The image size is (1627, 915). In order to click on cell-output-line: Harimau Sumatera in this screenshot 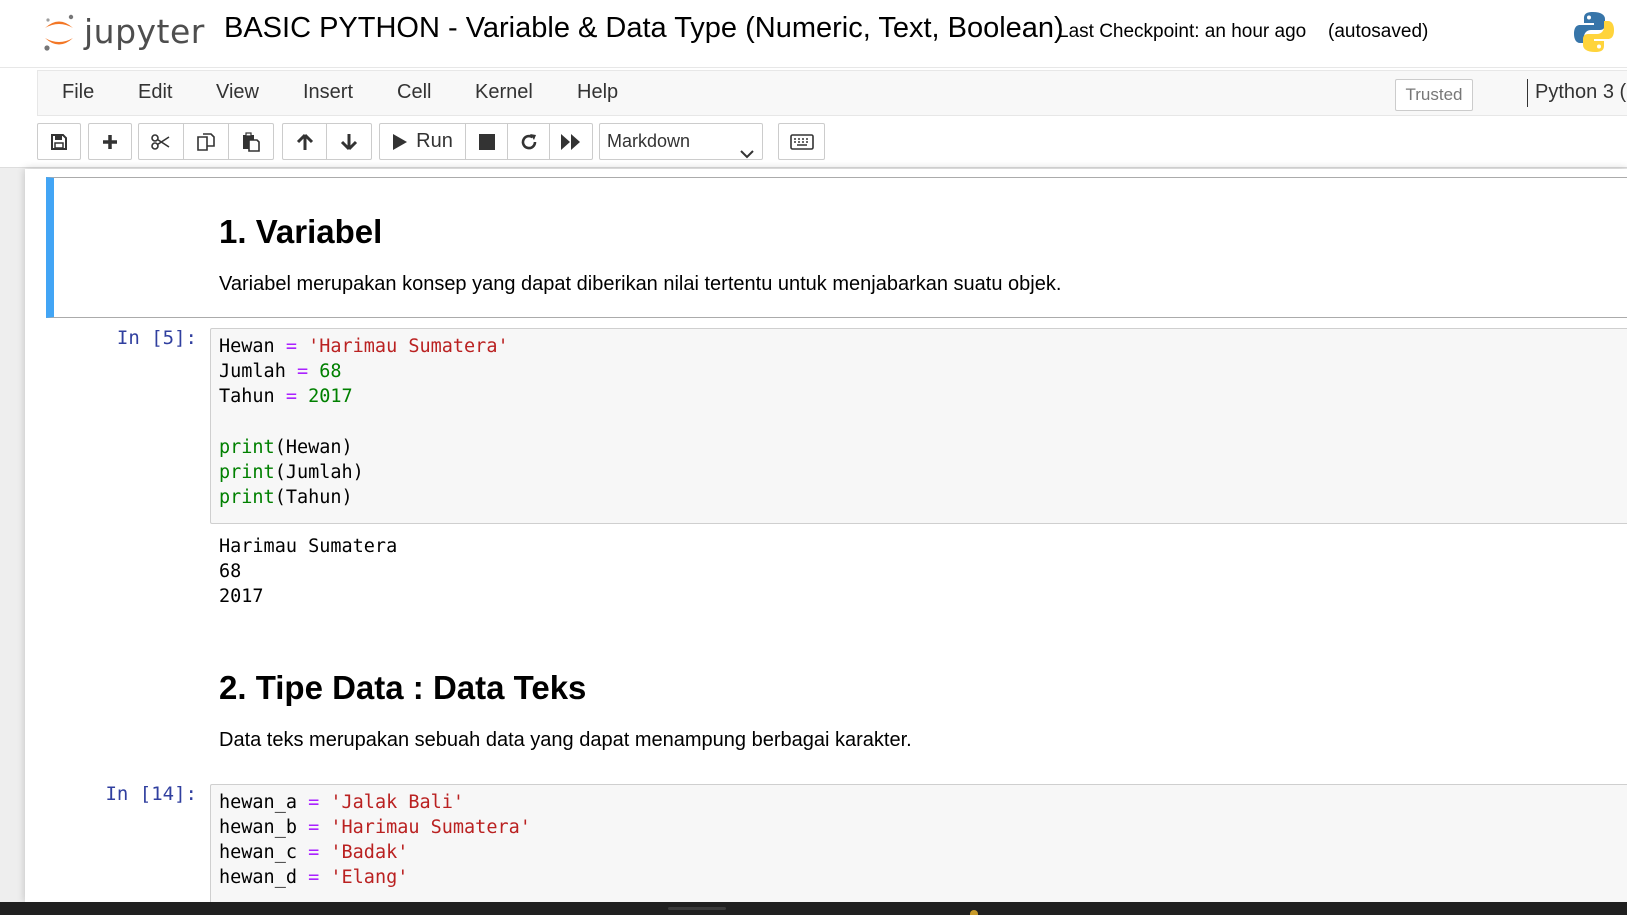, I will do `click(308, 546)`.